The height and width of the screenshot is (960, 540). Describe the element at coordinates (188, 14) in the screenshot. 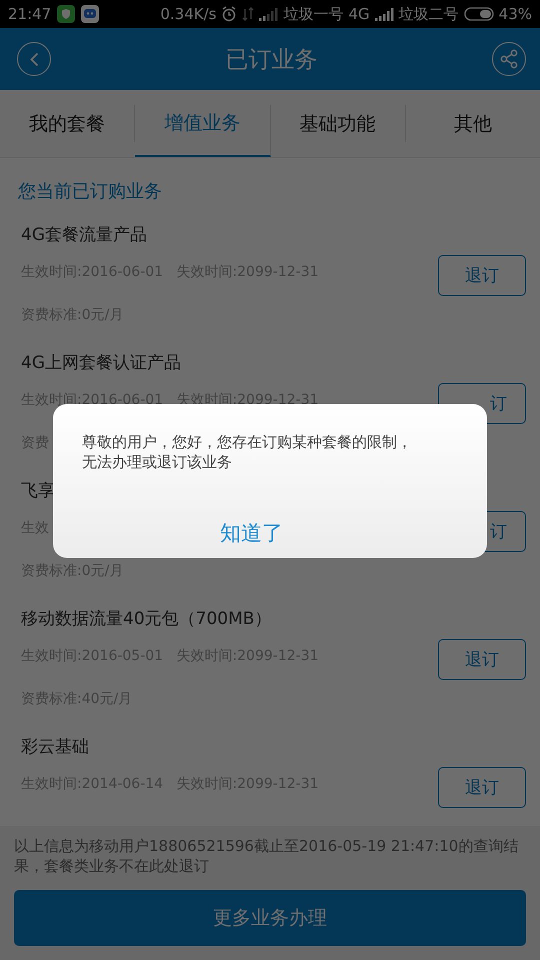

I see `network-speed: 0.34K/s` at that location.